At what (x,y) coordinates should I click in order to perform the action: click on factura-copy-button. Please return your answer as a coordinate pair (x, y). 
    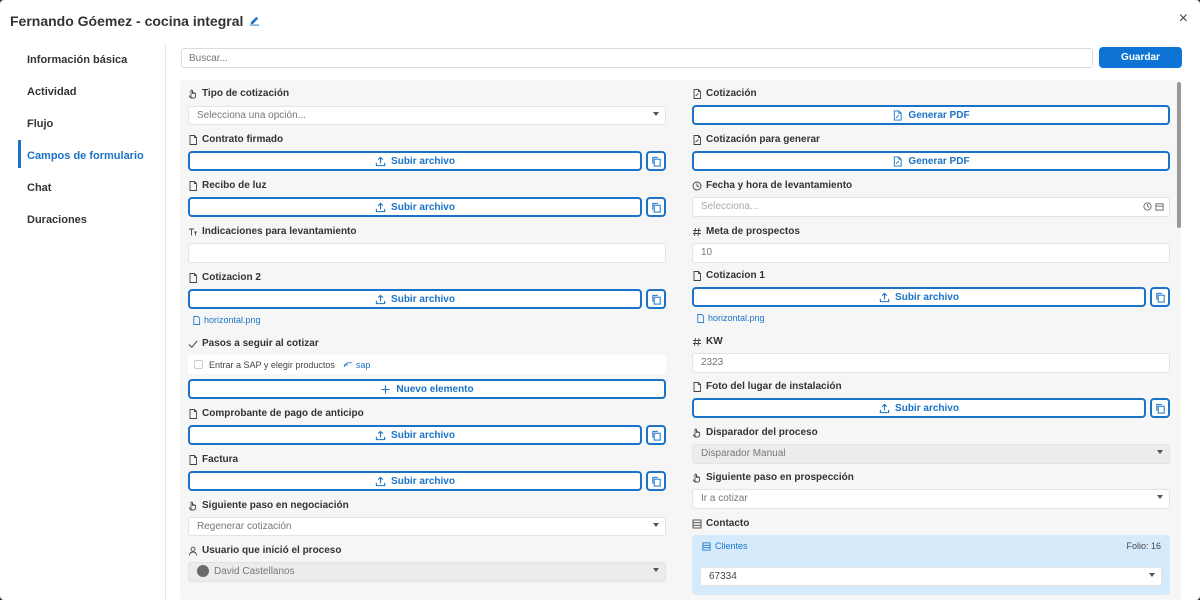
    Looking at the image, I should click on (656, 481).